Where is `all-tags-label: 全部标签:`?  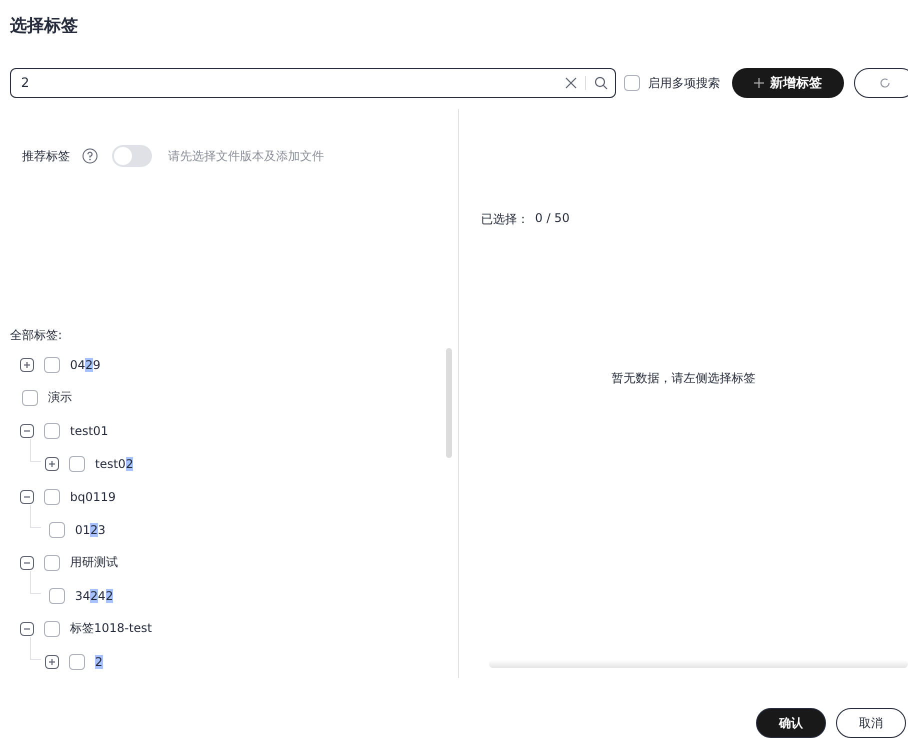
all-tags-label: 全部标签: is located at coordinates (36, 335).